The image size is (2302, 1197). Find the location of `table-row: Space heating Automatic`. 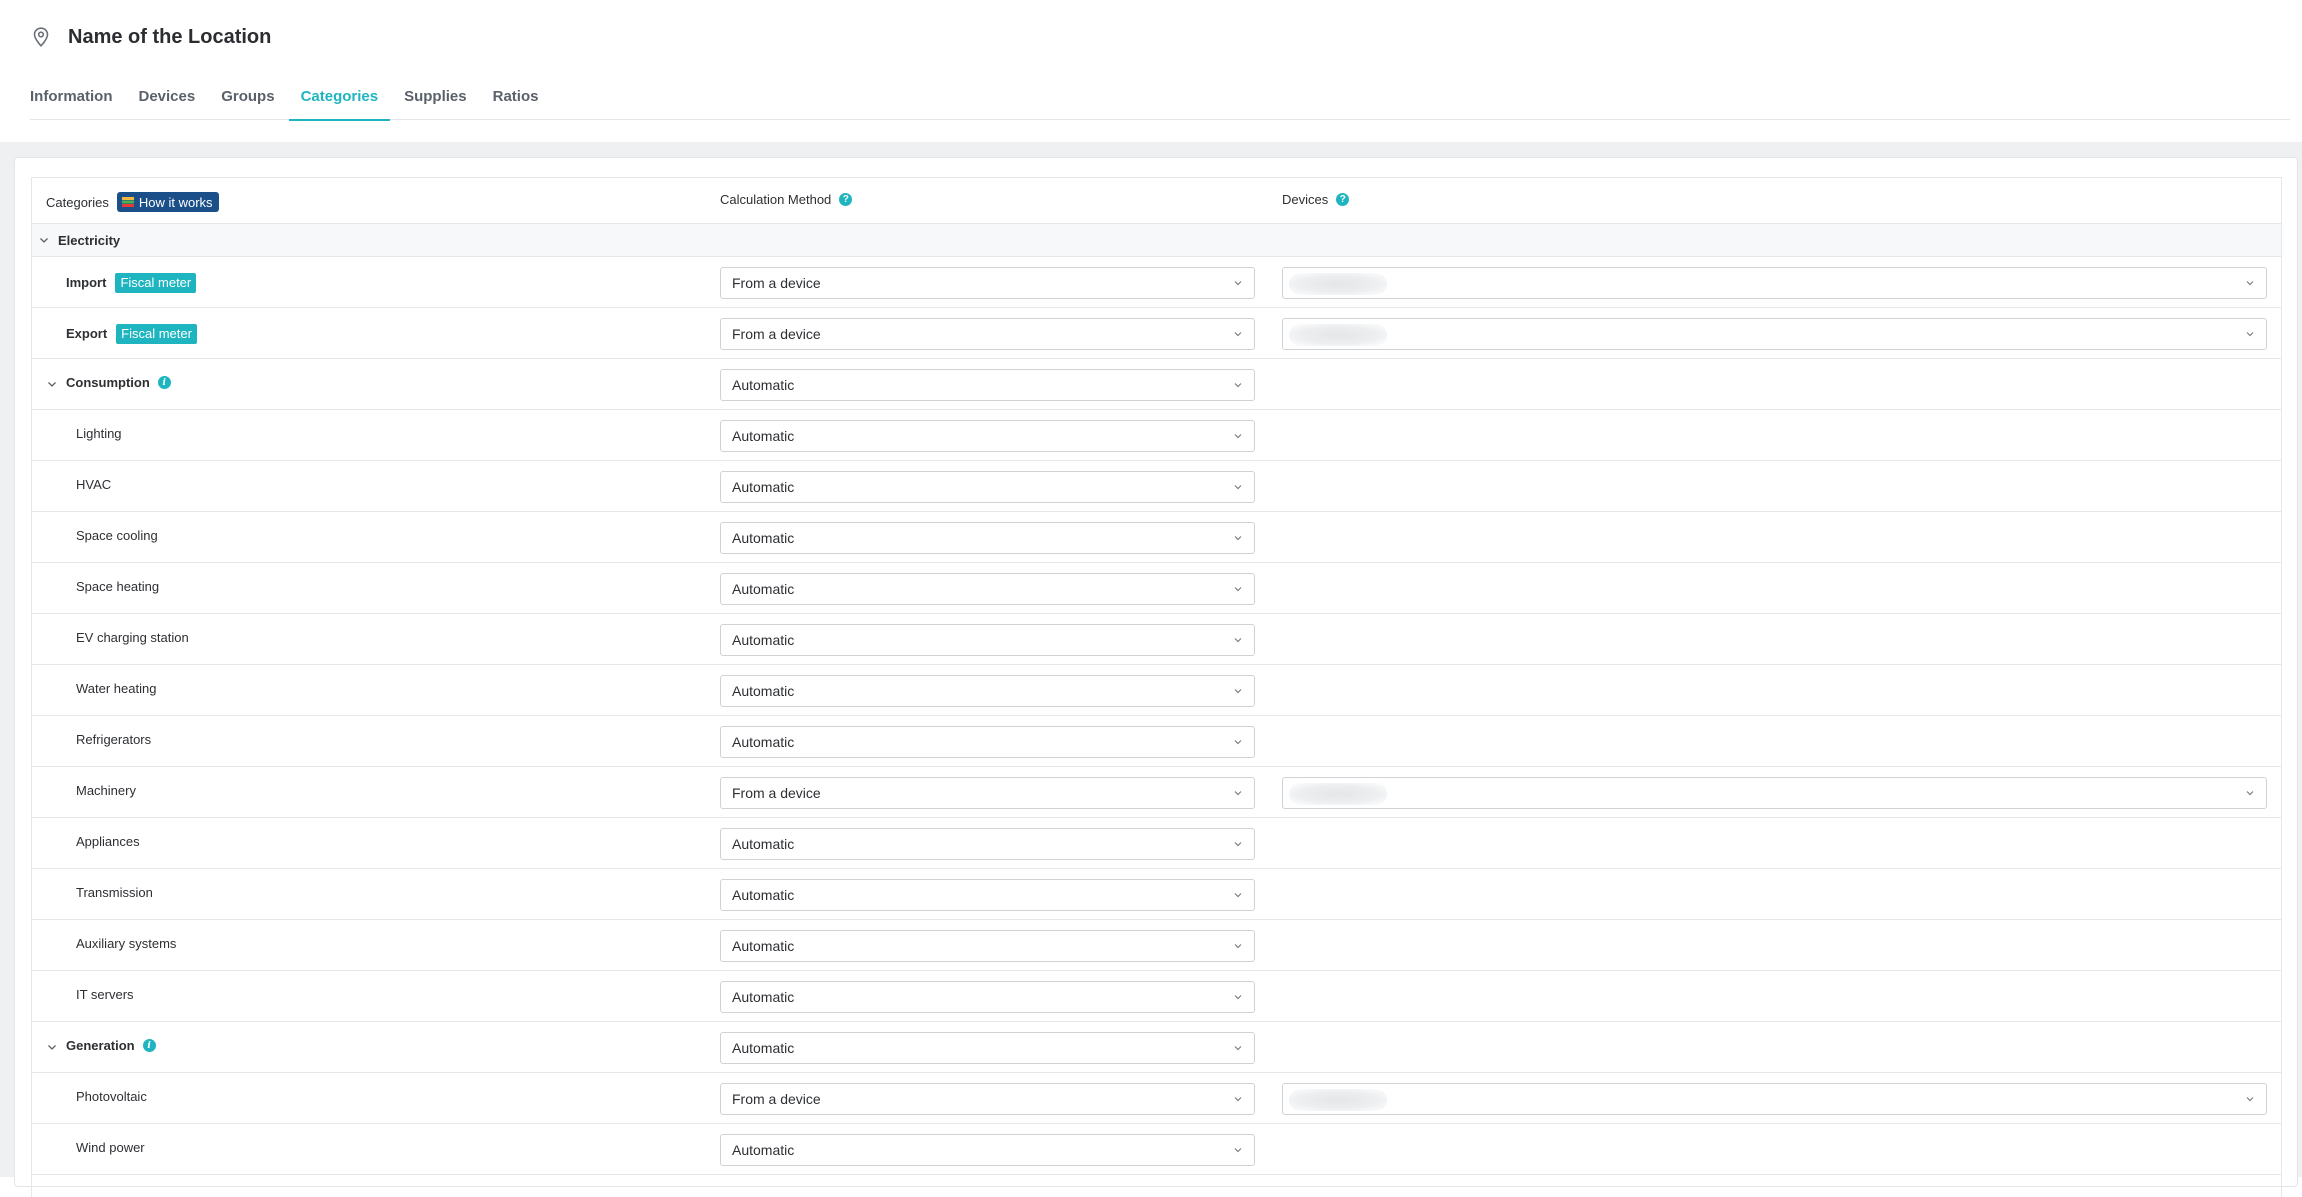

table-row: Space heating Automatic is located at coordinates (1156, 588).